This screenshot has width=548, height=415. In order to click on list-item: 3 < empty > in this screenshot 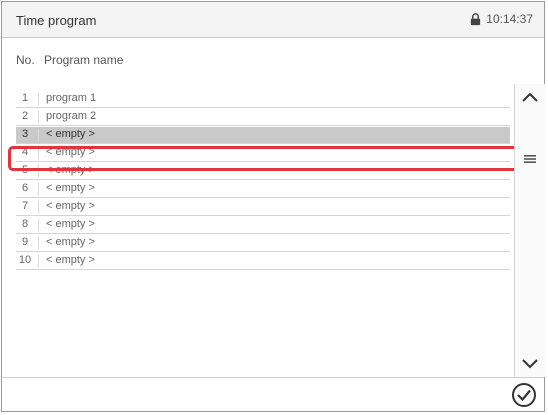, I will do `click(263, 135)`.